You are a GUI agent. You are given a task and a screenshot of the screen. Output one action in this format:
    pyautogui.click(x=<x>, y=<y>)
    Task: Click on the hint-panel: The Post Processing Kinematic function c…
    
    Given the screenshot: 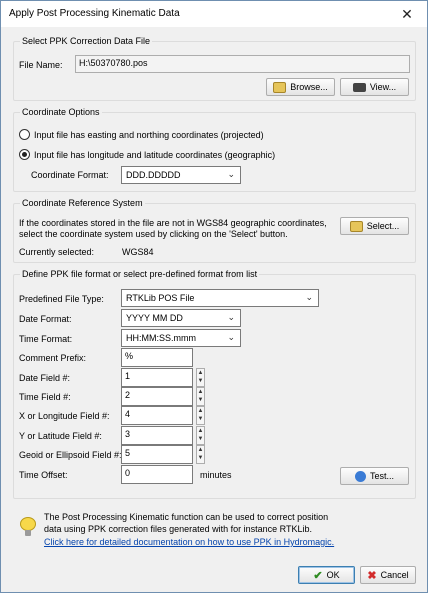 What is the action you would take?
    pyautogui.click(x=214, y=531)
    